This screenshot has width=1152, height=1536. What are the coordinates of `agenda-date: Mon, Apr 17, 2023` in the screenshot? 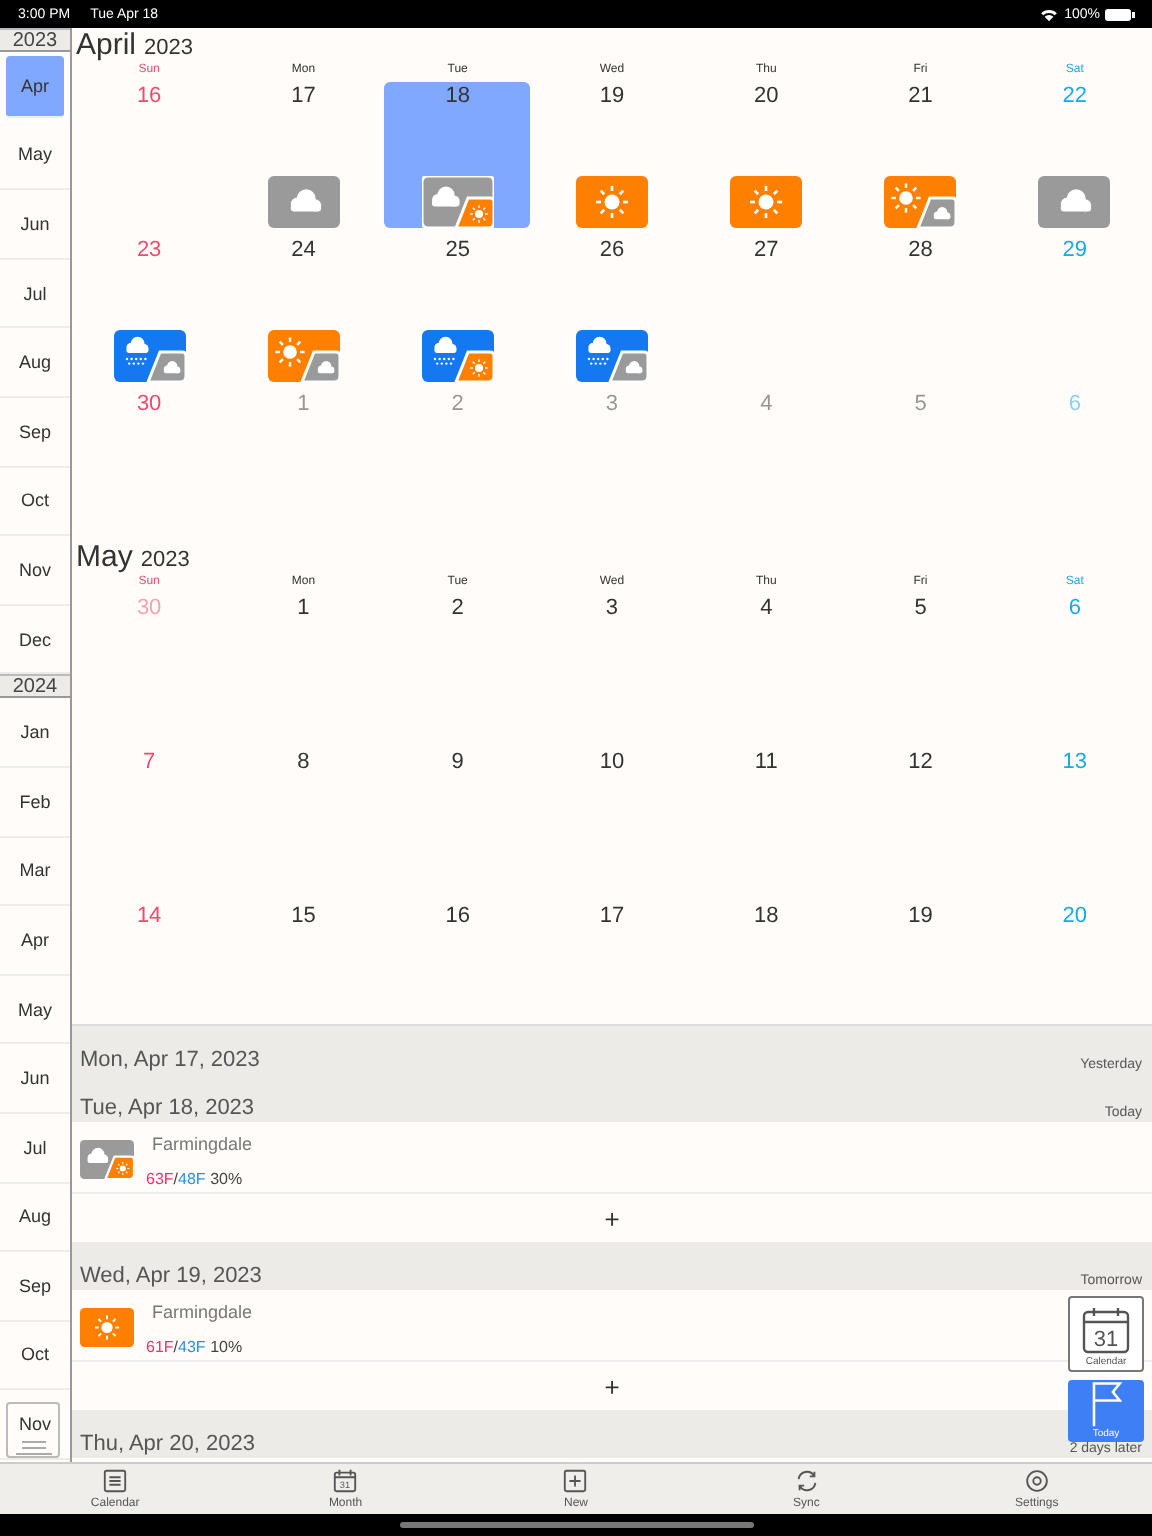 It's located at (170, 1060).